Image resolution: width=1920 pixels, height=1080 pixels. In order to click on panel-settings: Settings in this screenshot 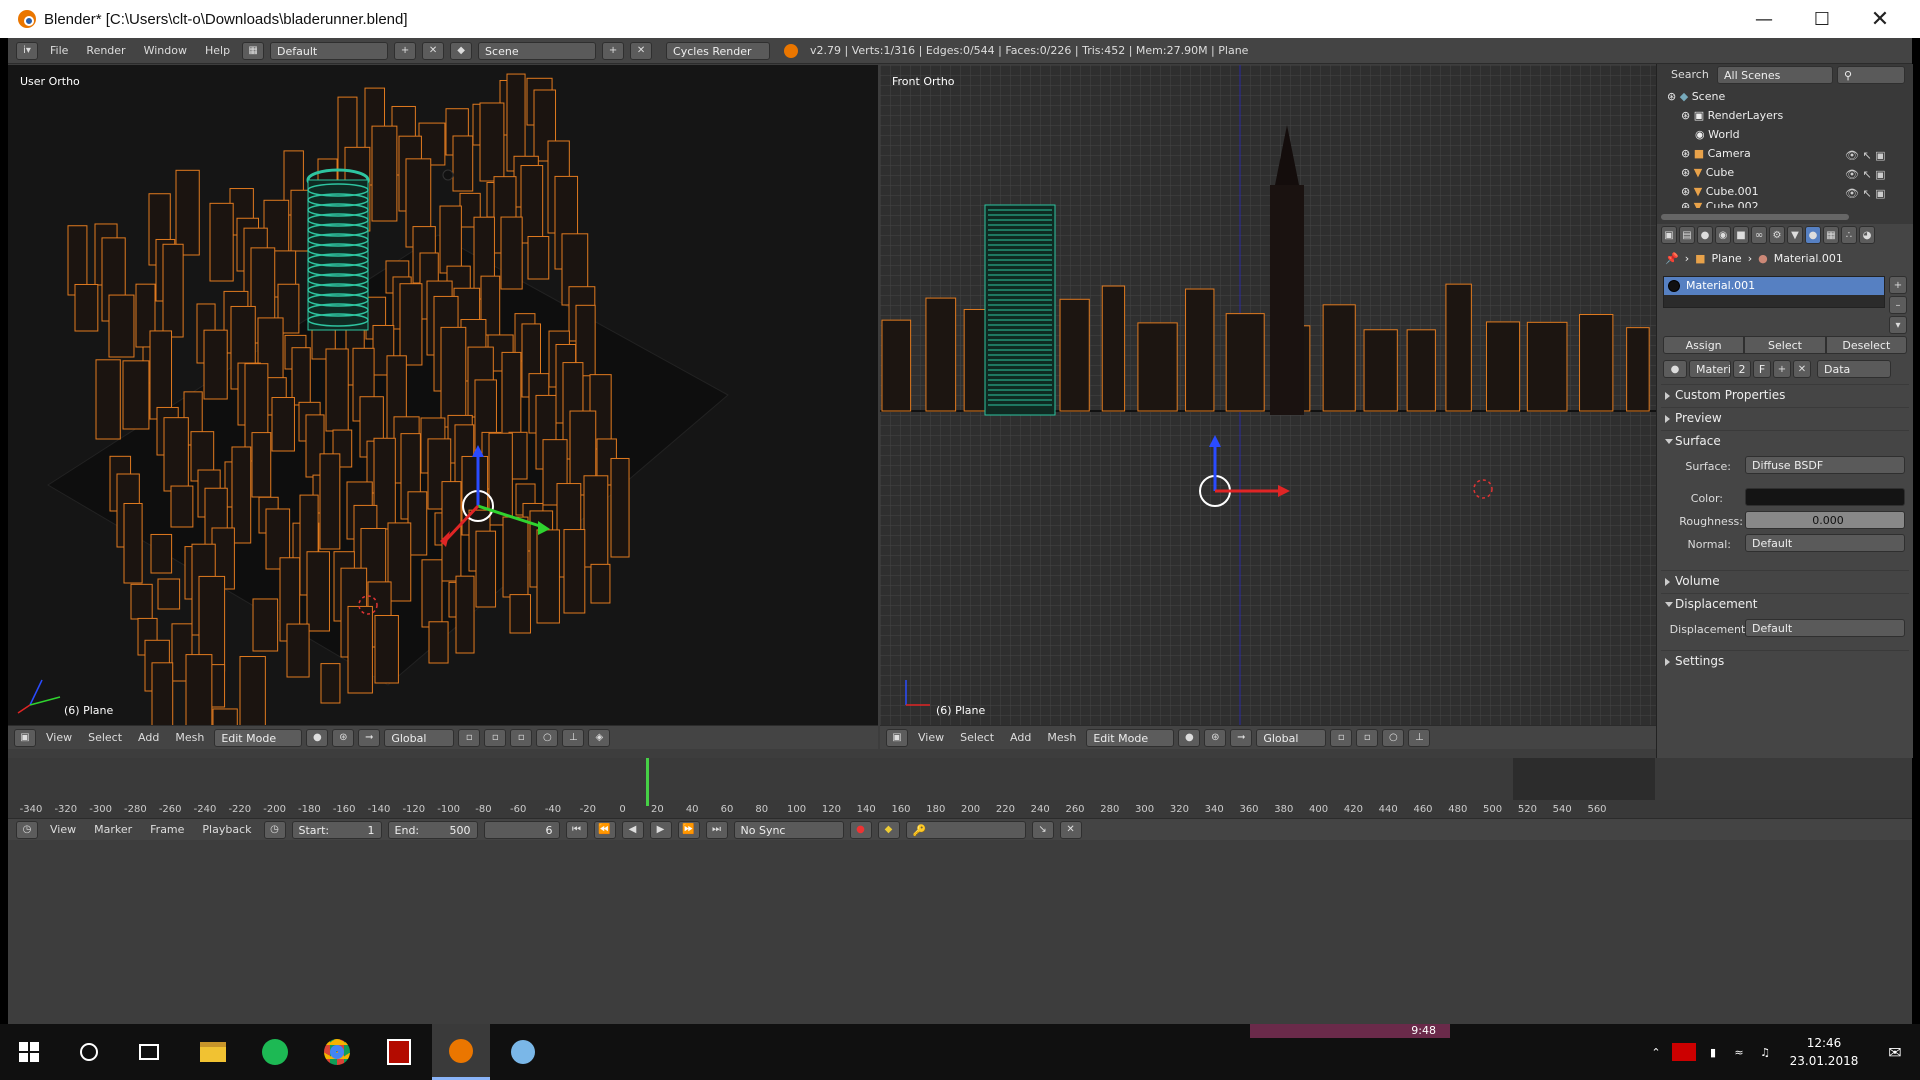, I will do `click(1785, 660)`.